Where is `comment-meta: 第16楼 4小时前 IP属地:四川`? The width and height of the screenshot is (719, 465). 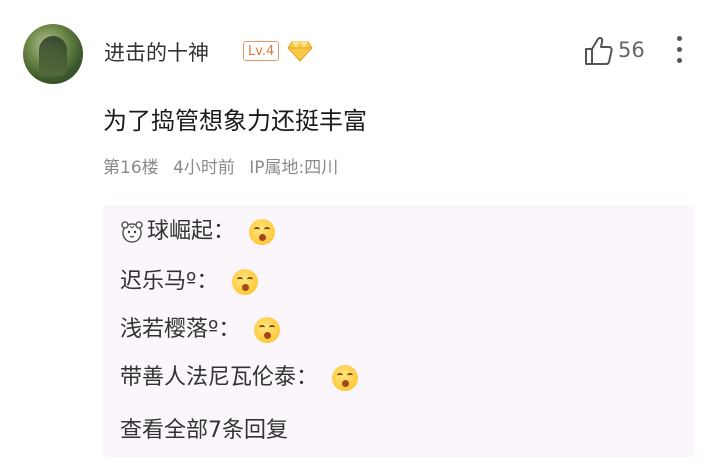
comment-meta: 第16楼 4小时前 IP属地:四川 is located at coordinates (225, 165).